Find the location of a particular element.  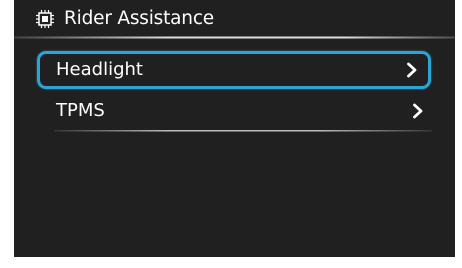

menu-item-label: Headlight is located at coordinates (99, 69).